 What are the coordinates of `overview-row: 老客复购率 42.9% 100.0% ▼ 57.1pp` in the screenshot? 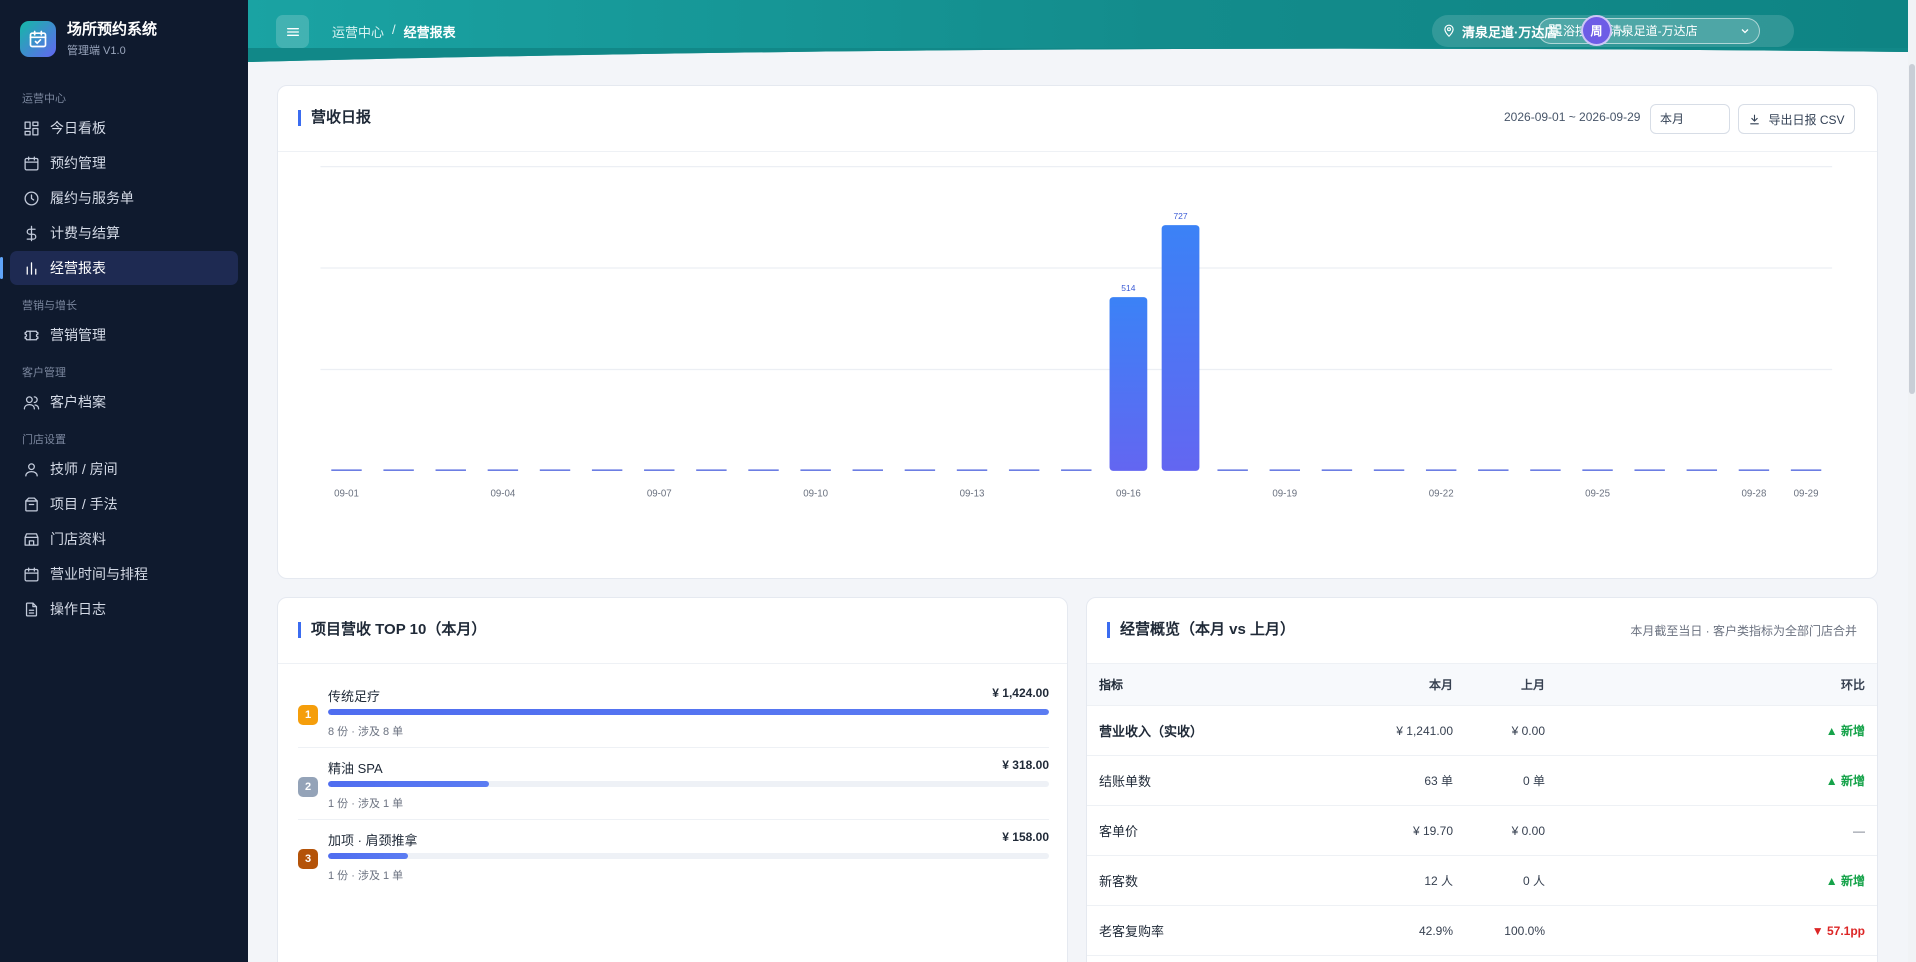 It's located at (1482, 931).